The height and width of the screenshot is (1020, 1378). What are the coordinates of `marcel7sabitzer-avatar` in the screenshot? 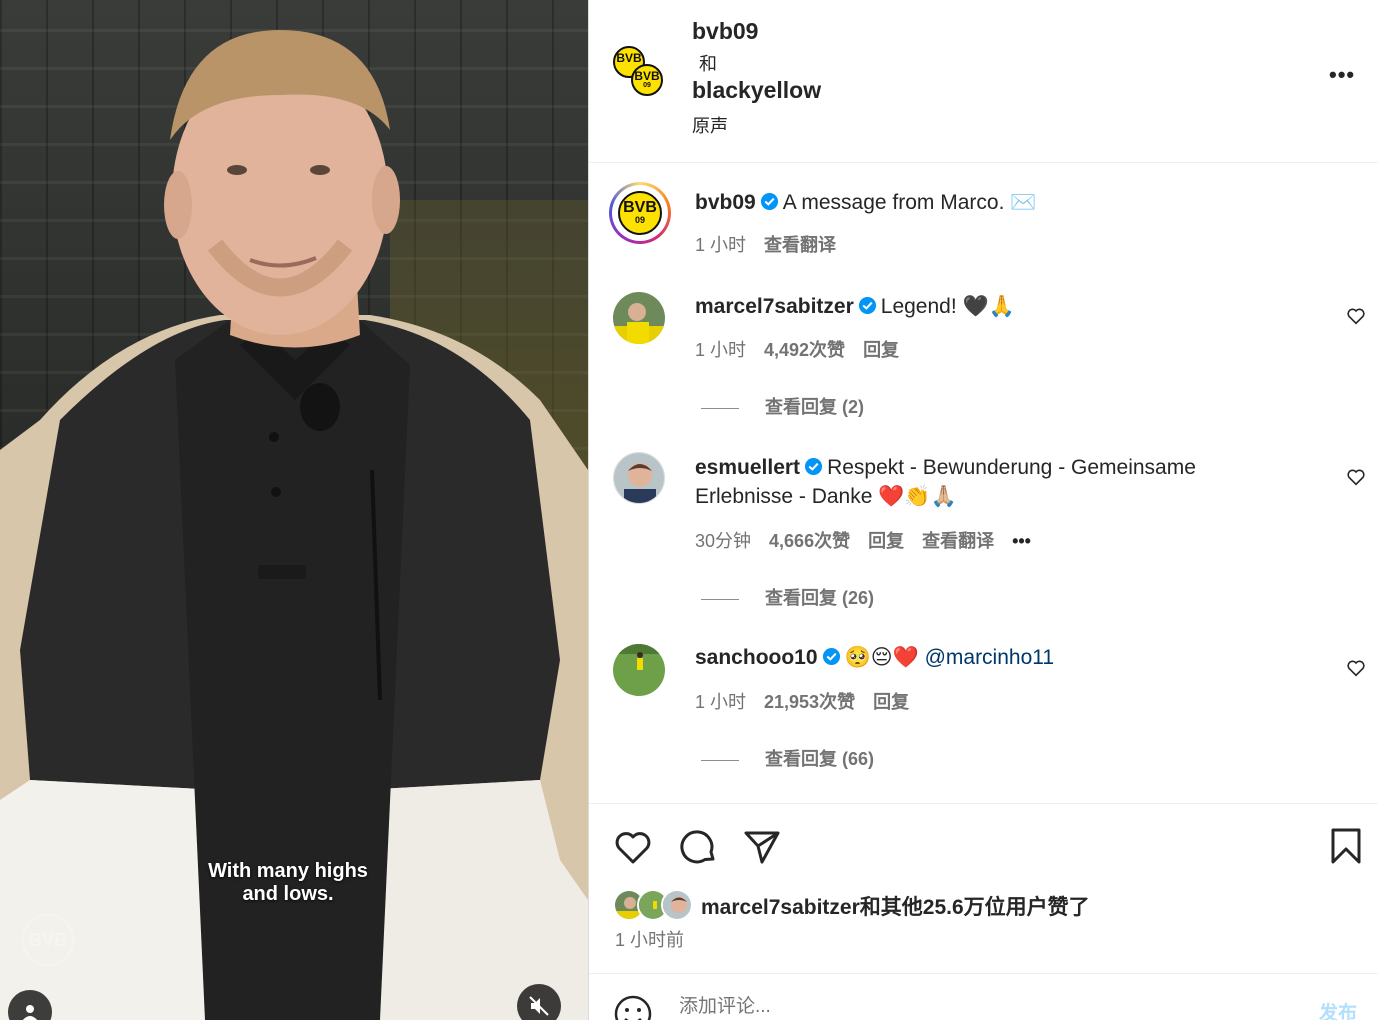 It's located at (639, 318).